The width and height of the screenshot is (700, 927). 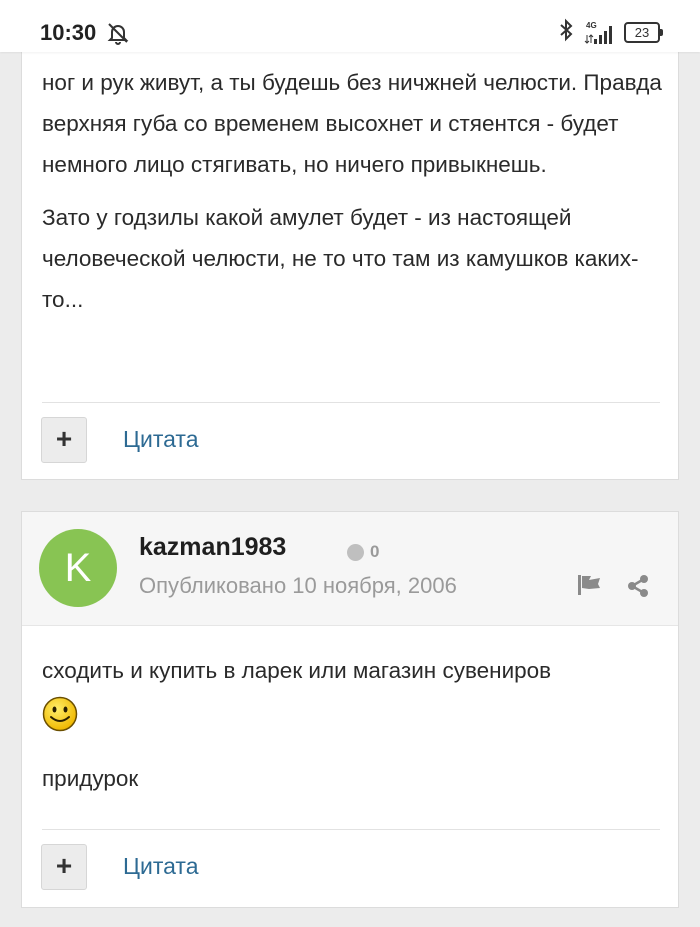 What do you see at coordinates (212, 547) in the screenshot?
I see `author-name: kazman1983` at bounding box center [212, 547].